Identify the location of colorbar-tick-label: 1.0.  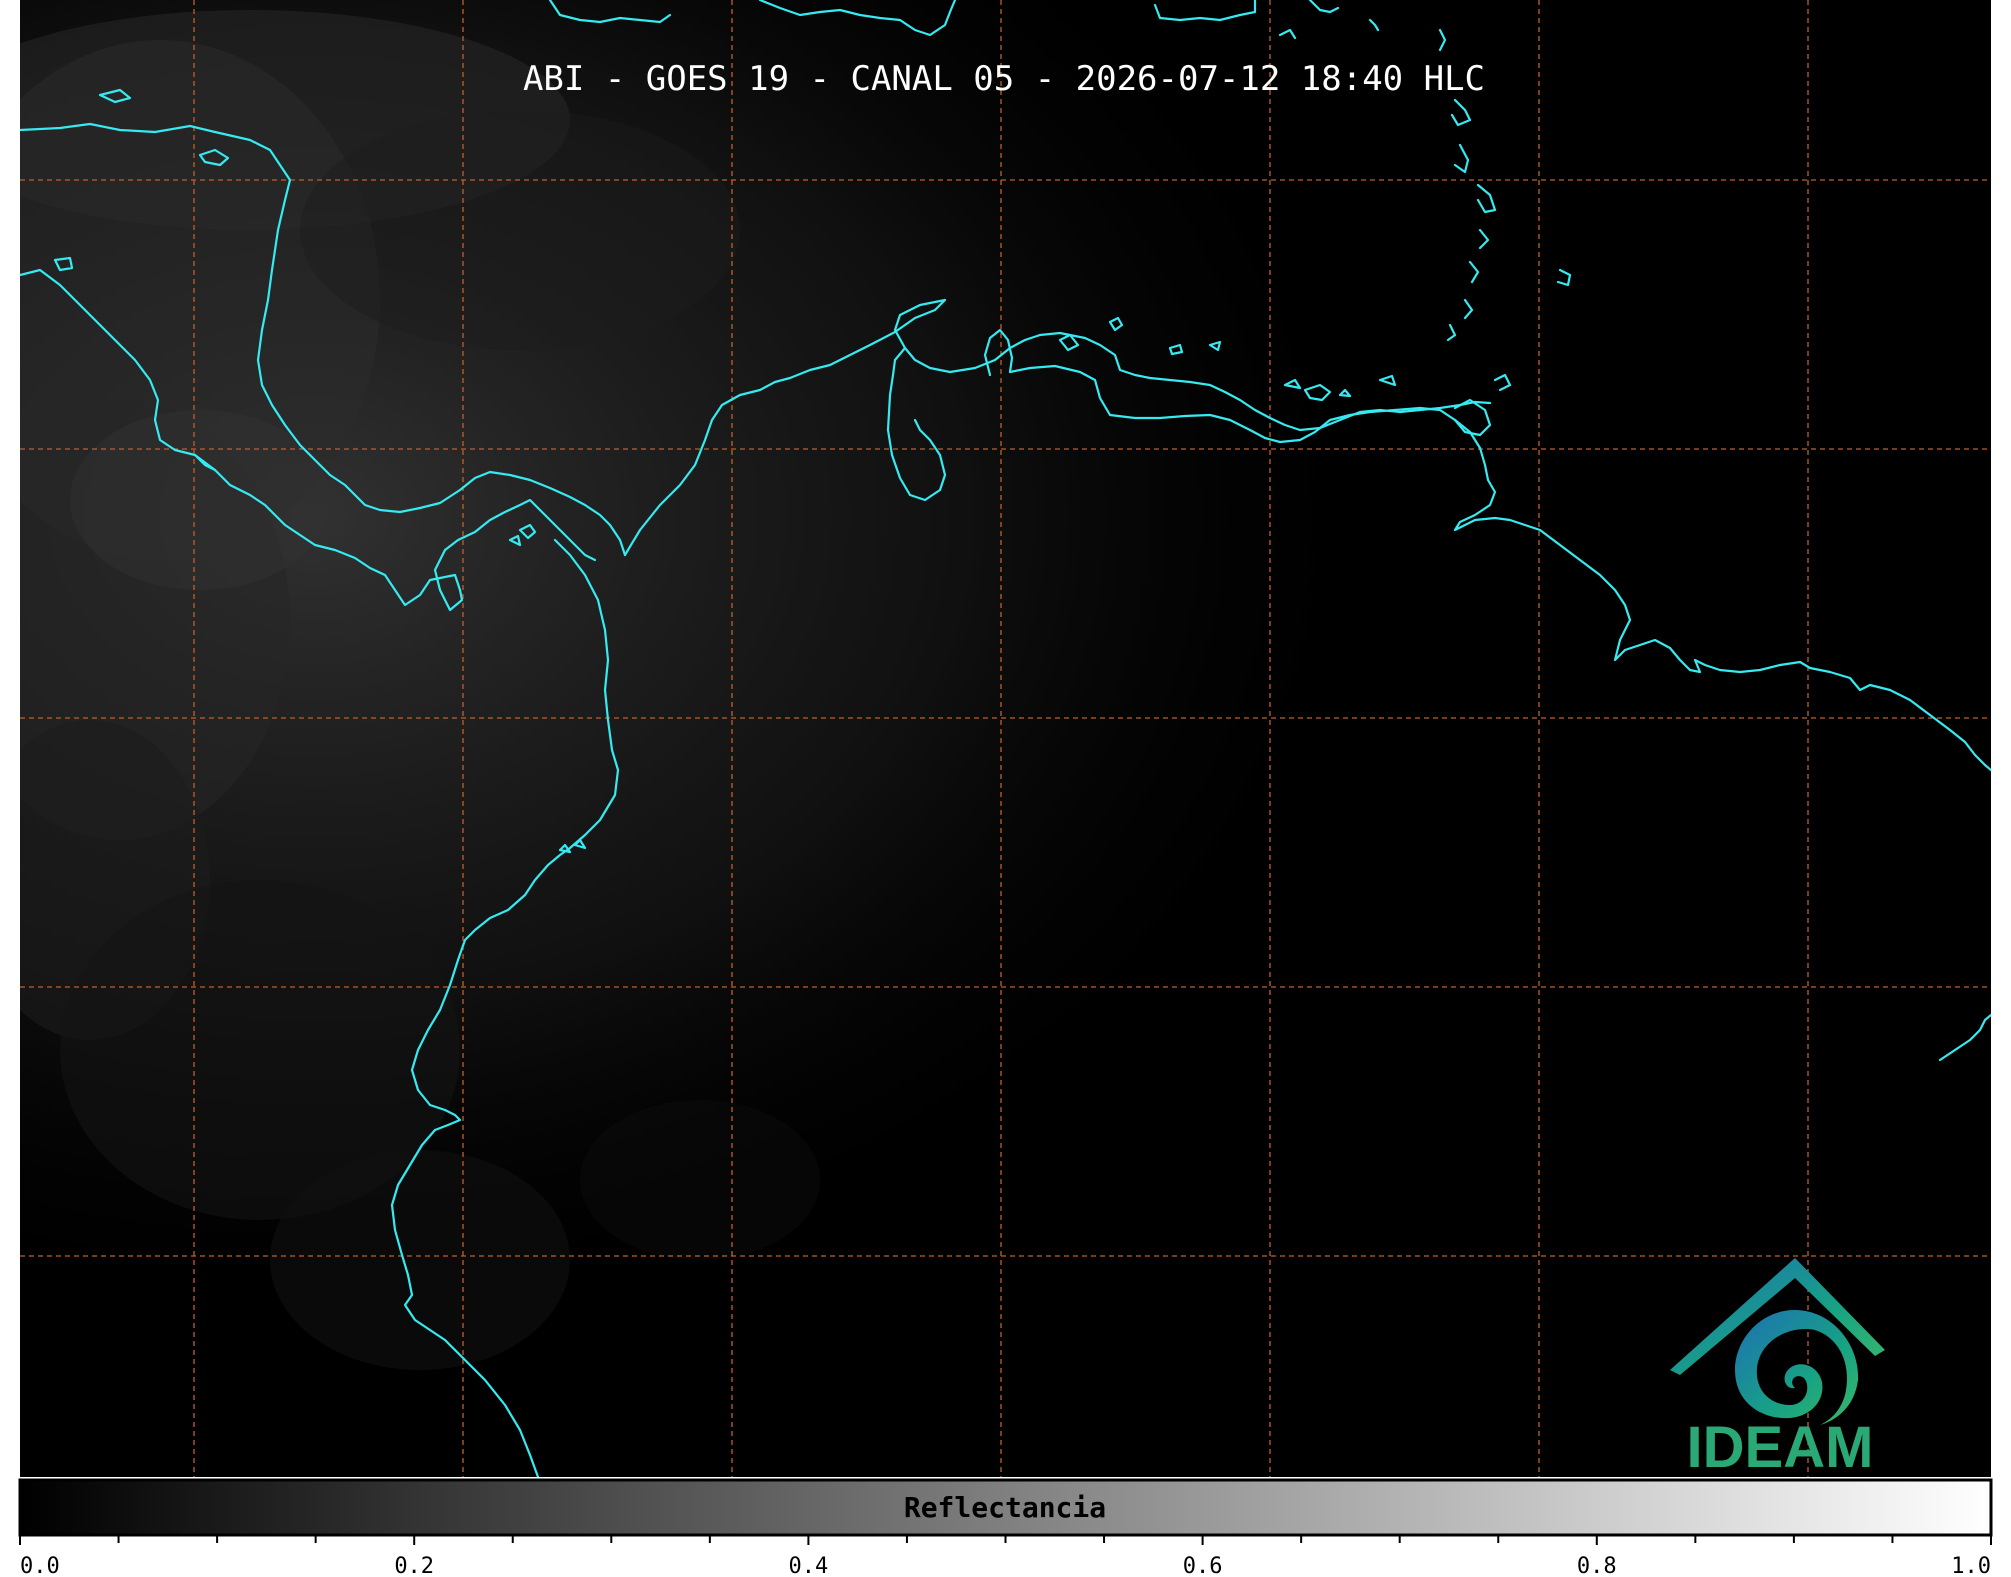
(1971, 1565).